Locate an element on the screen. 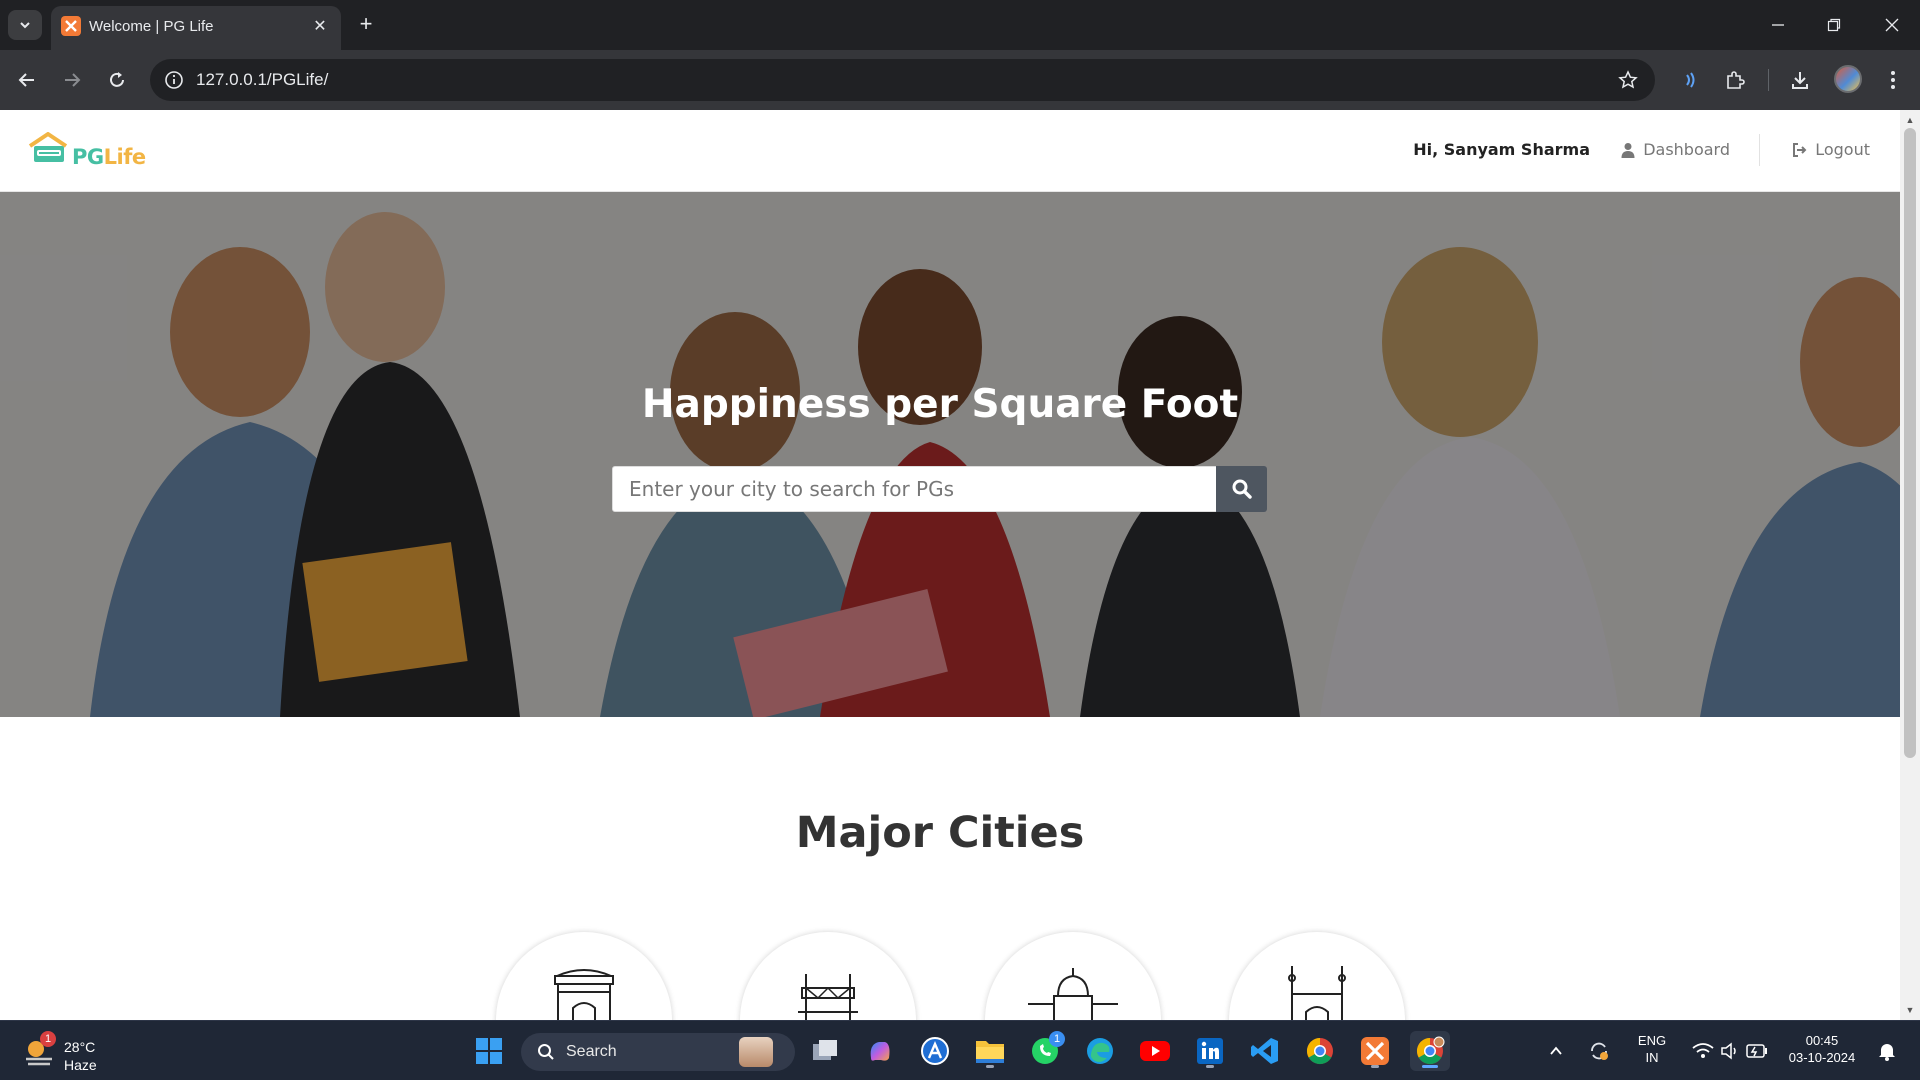 This screenshot has width=1920, height=1080. taskbar-app-chrome is located at coordinates (1320, 1051).